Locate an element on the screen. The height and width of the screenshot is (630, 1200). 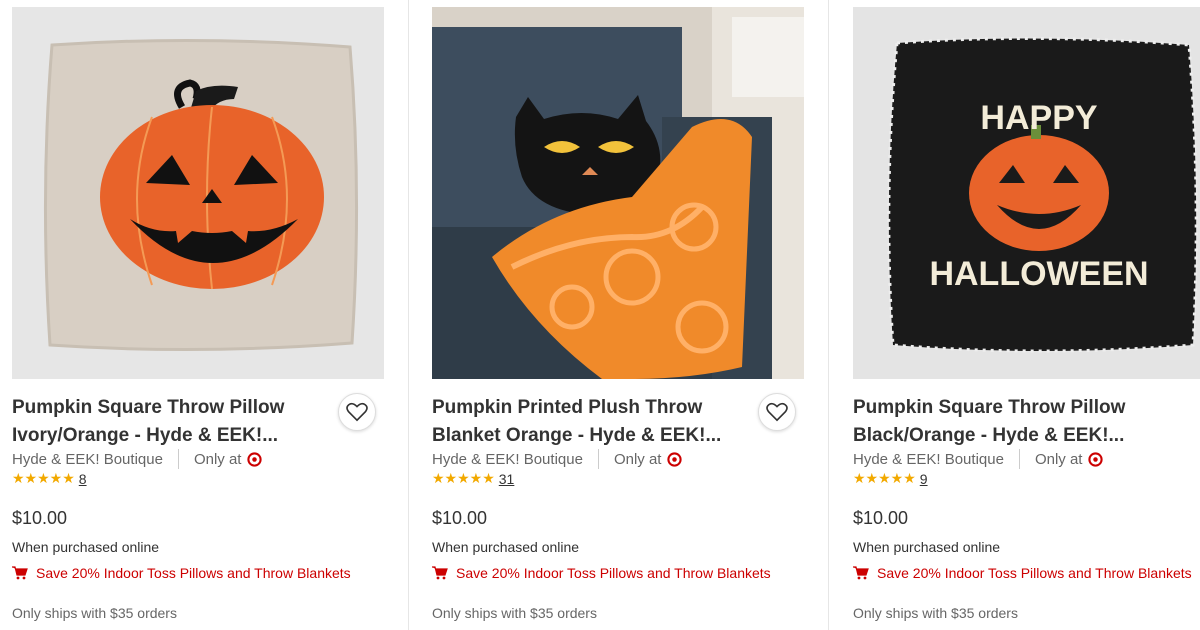
rating: ★★★★★ 9 is located at coordinates (890, 478).